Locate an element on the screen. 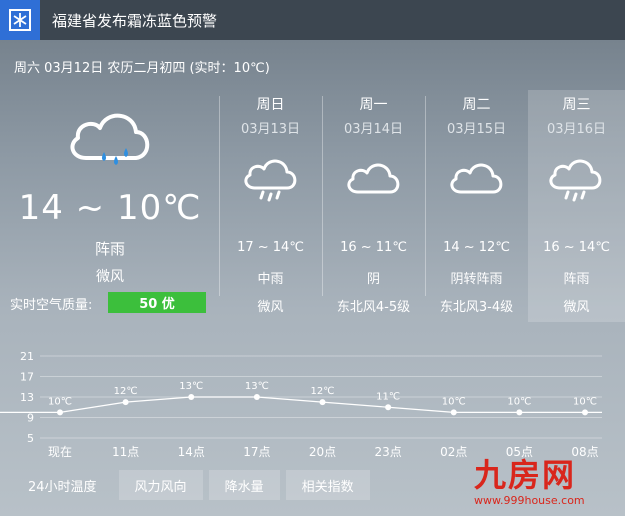 Image resolution: width=625 pixels, height=516 pixels. forecast-day-name: 周二 is located at coordinates (476, 105).